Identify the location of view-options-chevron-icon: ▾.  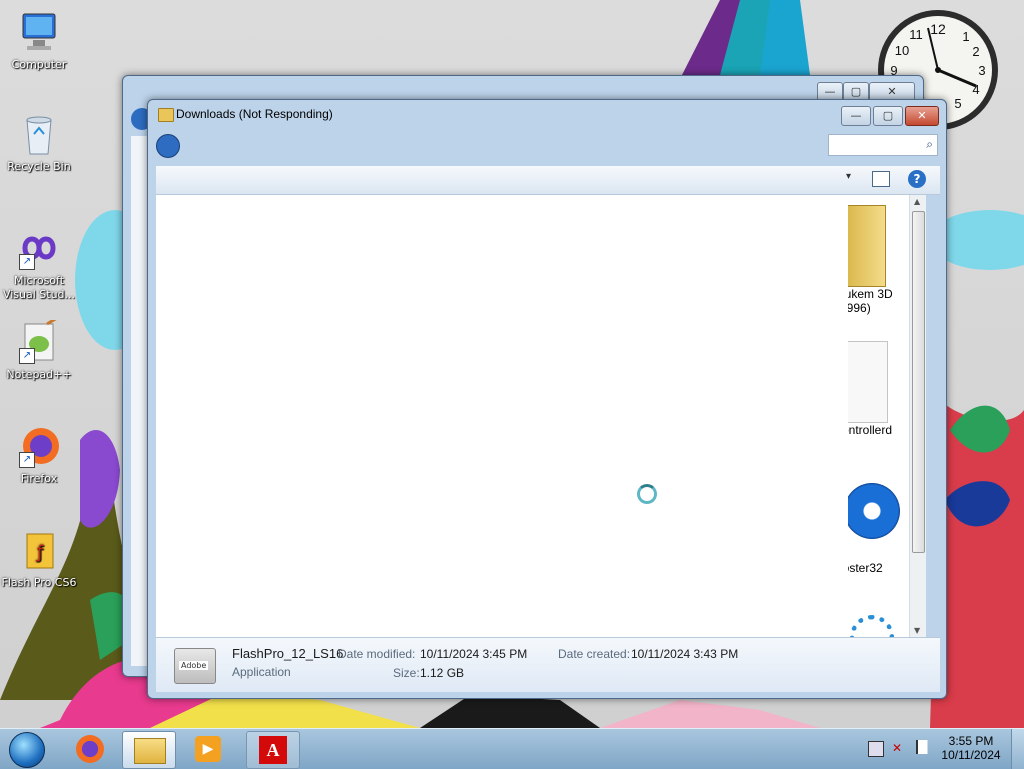
(848, 176).